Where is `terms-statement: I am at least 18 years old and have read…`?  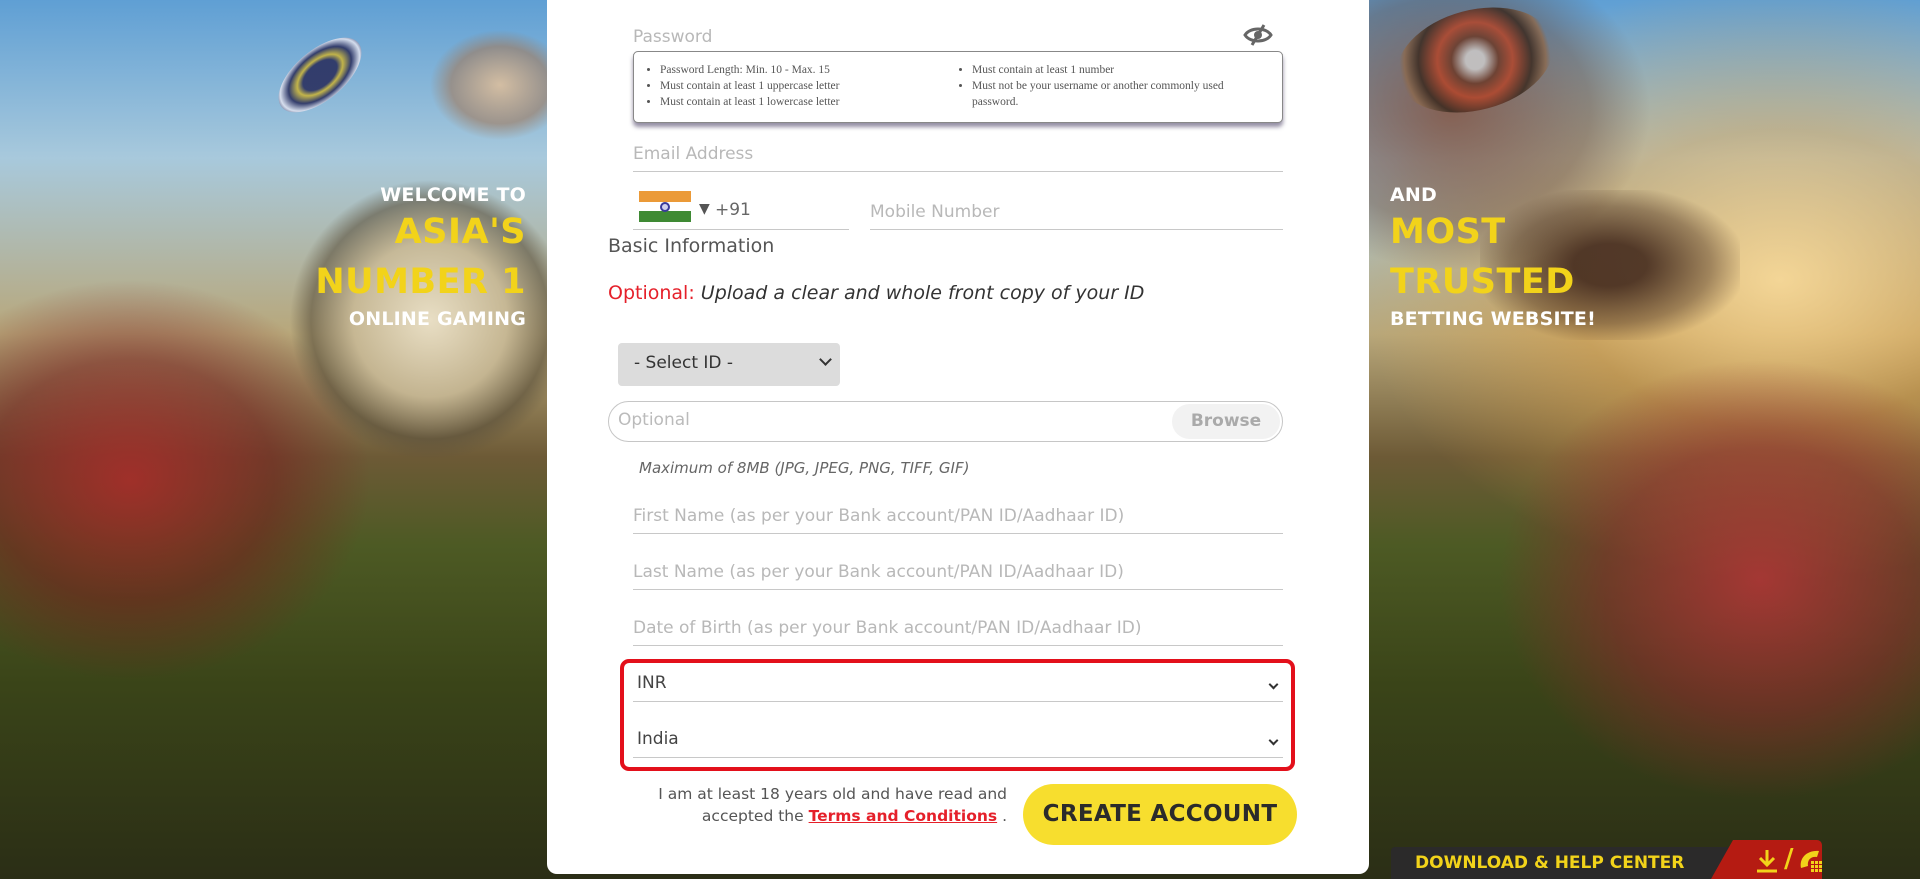
terms-statement: I am at least 18 years old and have read… is located at coordinates (832, 805).